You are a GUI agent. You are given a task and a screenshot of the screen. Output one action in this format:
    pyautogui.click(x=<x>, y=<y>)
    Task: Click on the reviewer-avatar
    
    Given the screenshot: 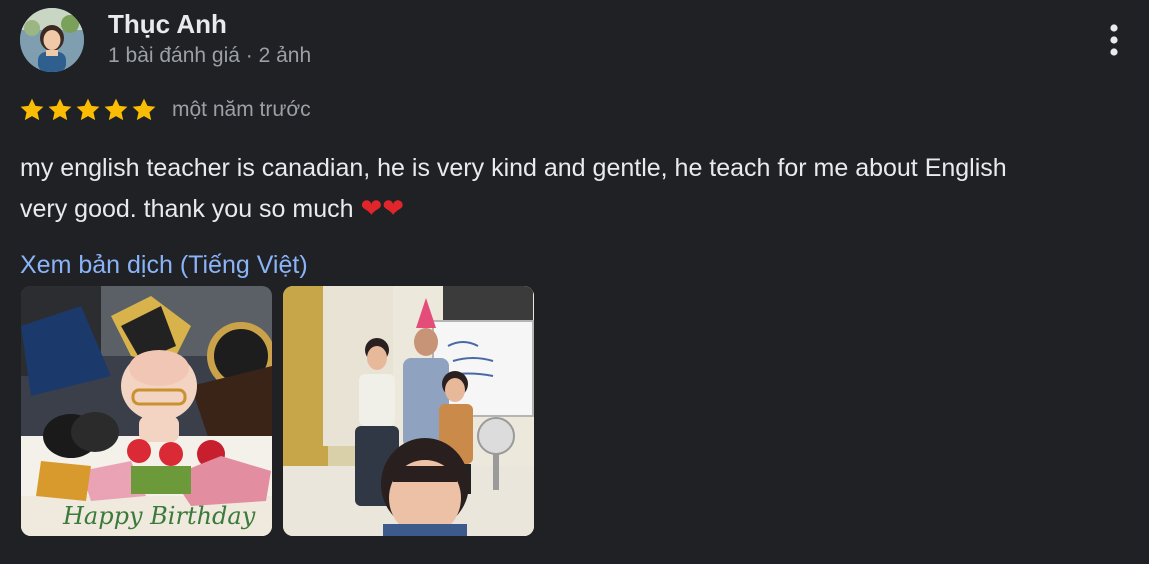 What is the action you would take?
    pyautogui.click(x=52, y=40)
    